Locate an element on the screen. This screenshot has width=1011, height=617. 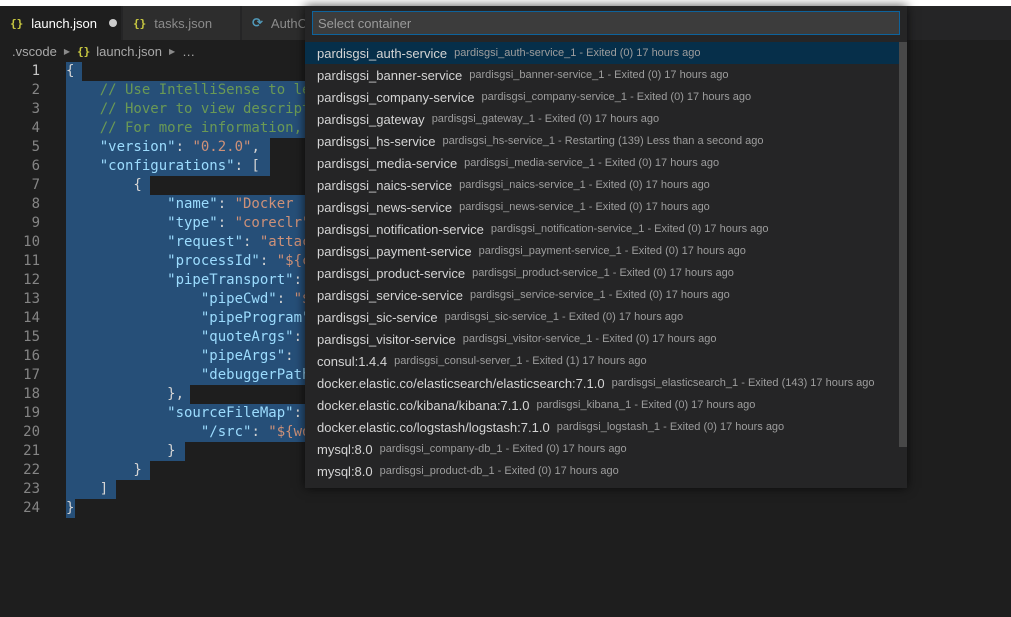
tab-label: AuthC is located at coordinates (289, 23).